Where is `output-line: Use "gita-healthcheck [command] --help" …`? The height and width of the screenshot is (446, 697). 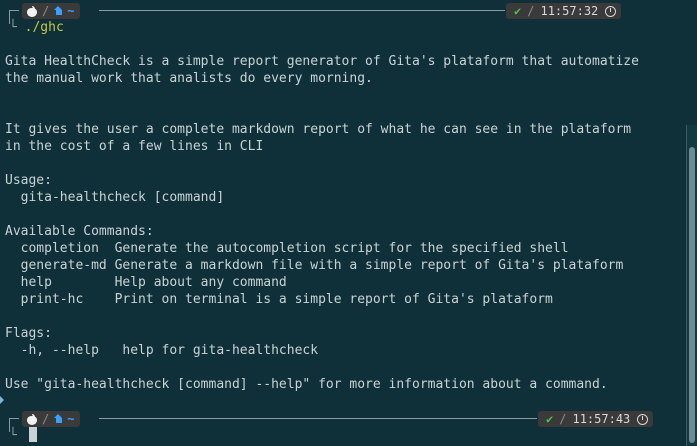 output-line: Use "gita-healthcheck [command] --help" … is located at coordinates (306, 384).